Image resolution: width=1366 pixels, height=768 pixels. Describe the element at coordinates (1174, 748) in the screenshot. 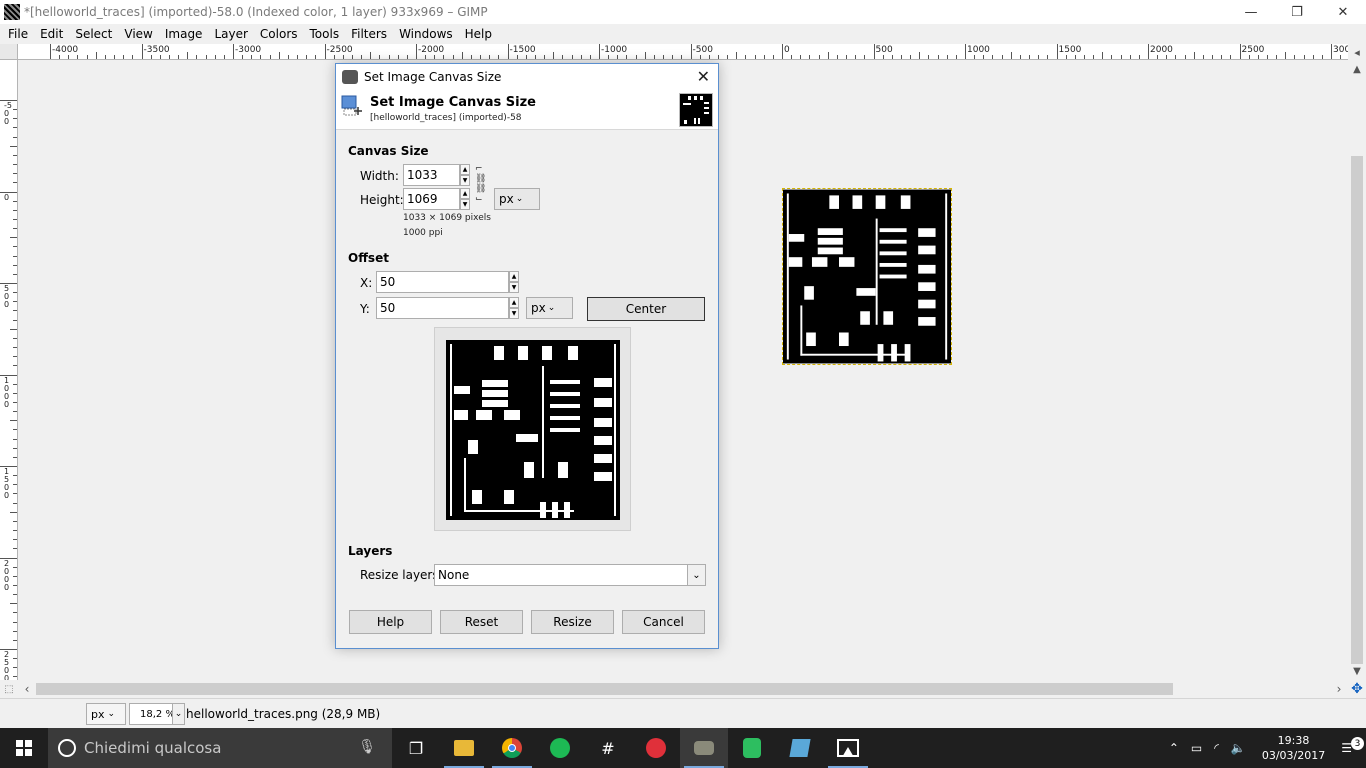

I see `chevron-up-icon: ⌃` at that location.